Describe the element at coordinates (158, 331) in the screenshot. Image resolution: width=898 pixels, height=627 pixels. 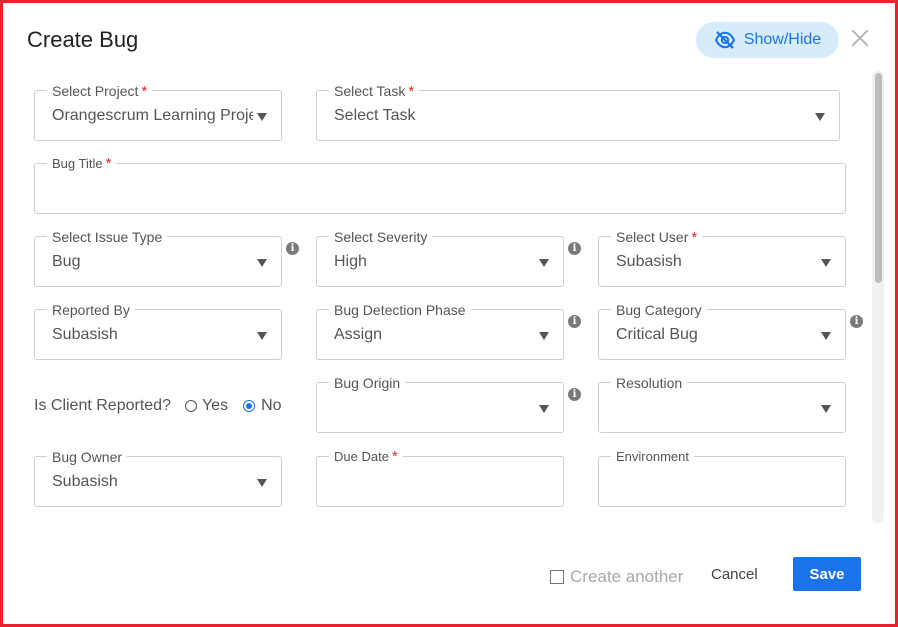
I see `reported-by-dropdown: Reported By Subasish` at that location.